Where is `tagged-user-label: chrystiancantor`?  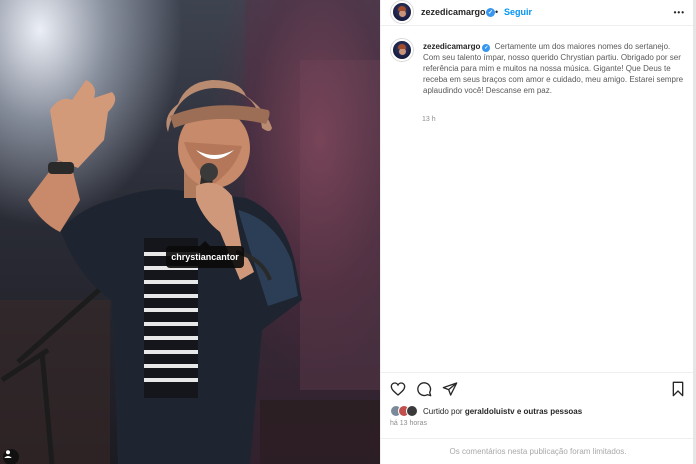
tagged-user-label: chrystiancantor is located at coordinates (205, 254).